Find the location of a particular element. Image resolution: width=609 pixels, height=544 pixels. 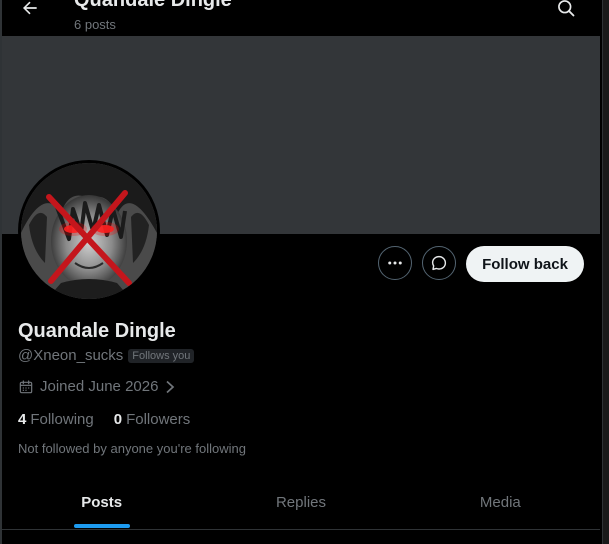

message-button is located at coordinates (439, 263).